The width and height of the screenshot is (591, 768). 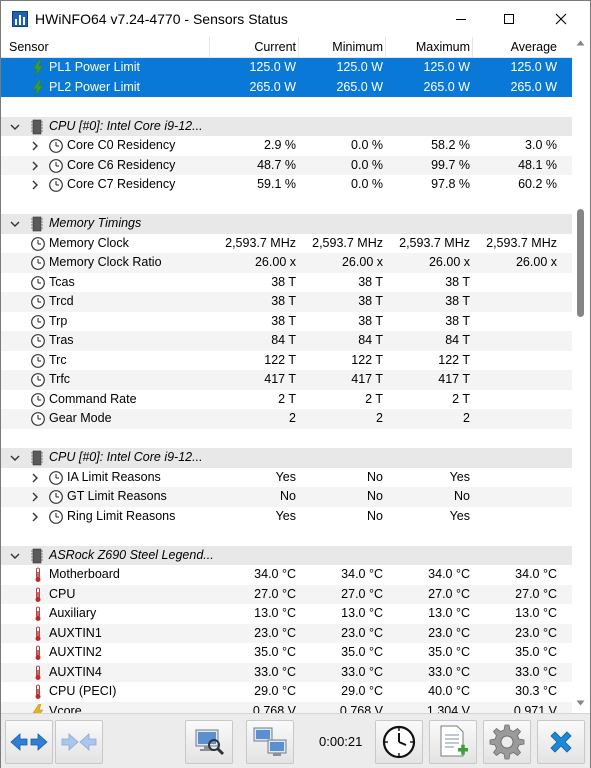 I want to click on column-header-maximum: Maximum, so click(x=427, y=47).